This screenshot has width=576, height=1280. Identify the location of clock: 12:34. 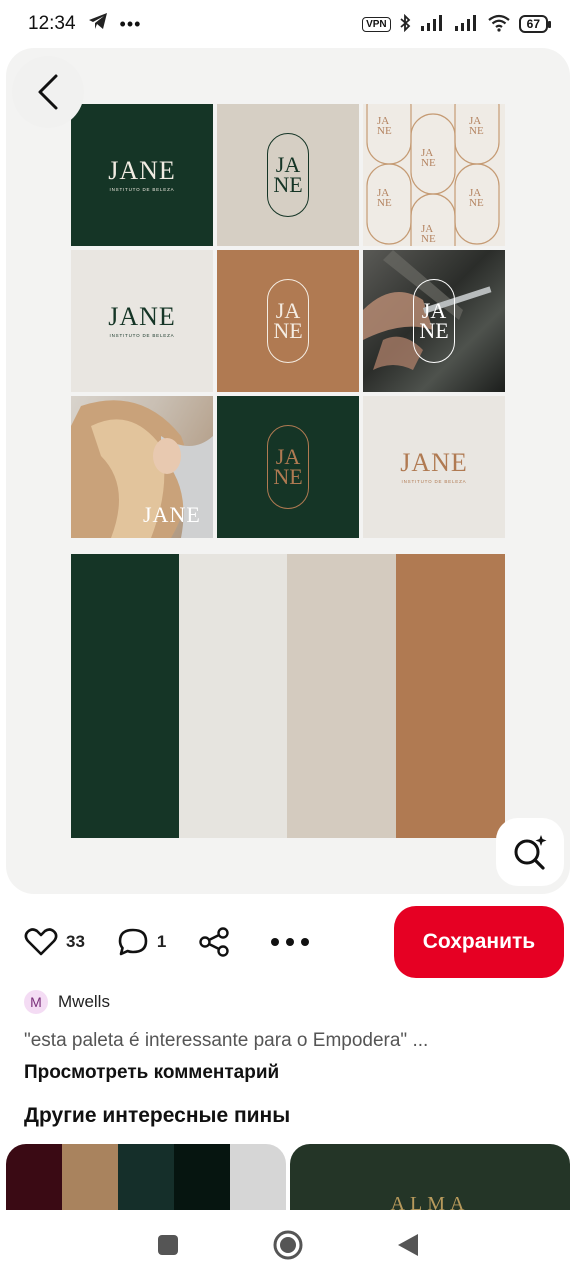
(52, 23).